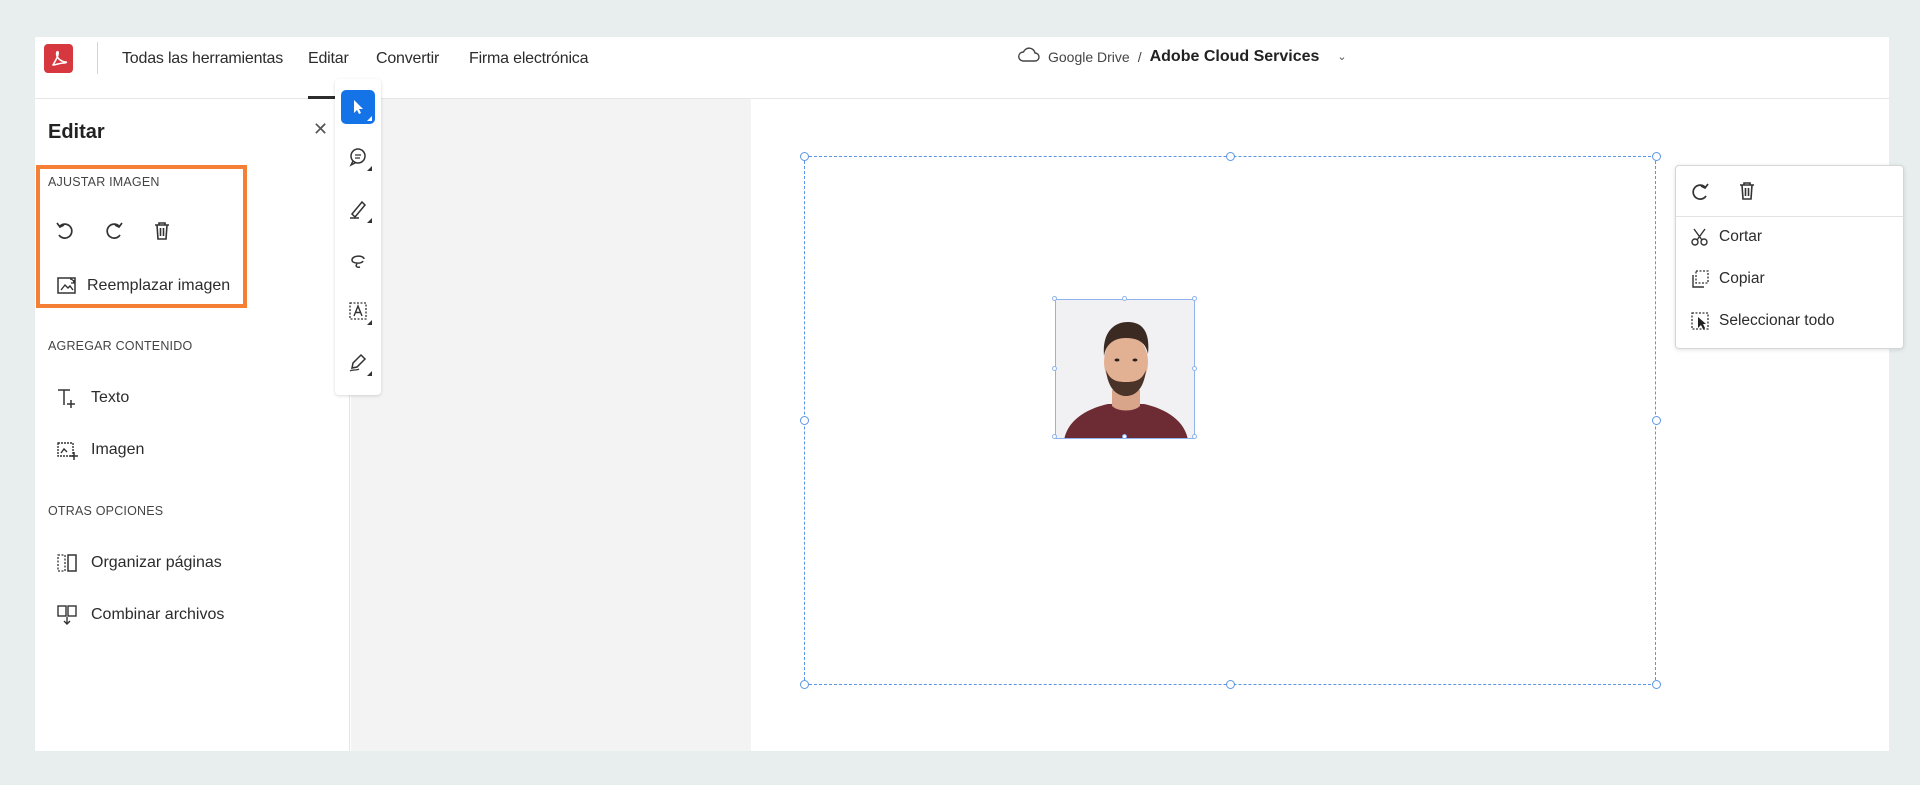  Describe the element at coordinates (358, 157) in the screenshot. I see `comment-icon` at that location.